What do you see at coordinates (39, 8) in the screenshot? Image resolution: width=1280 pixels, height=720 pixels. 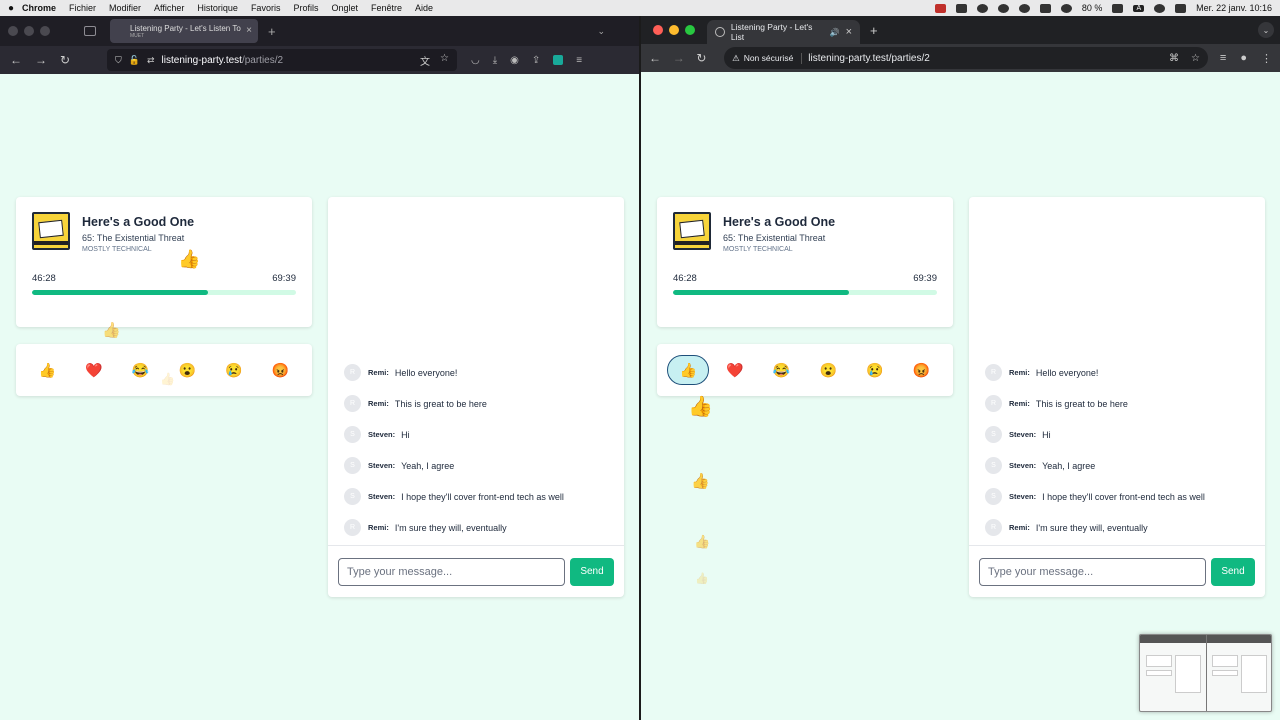 I see `menu-app: Chrome` at bounding box center [39, 8].